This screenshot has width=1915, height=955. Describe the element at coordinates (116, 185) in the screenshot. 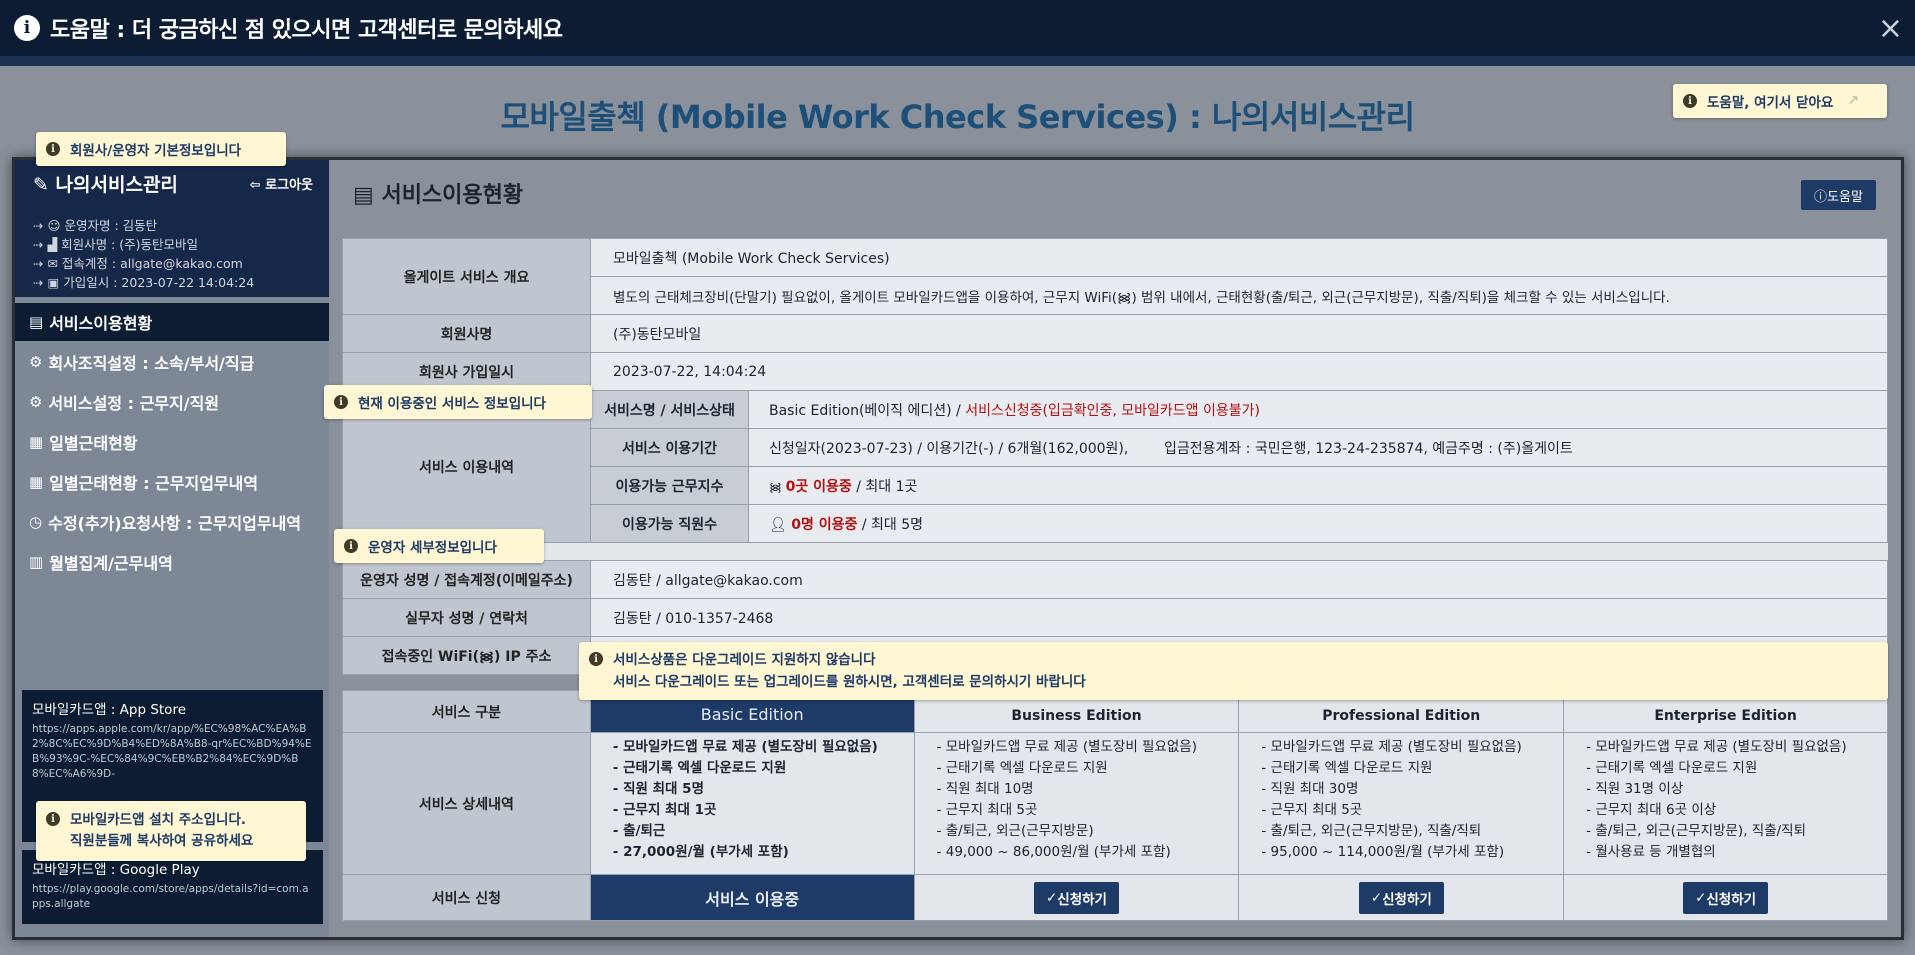

I see `sidebar-title-text: 나의서비스관리` at that location.